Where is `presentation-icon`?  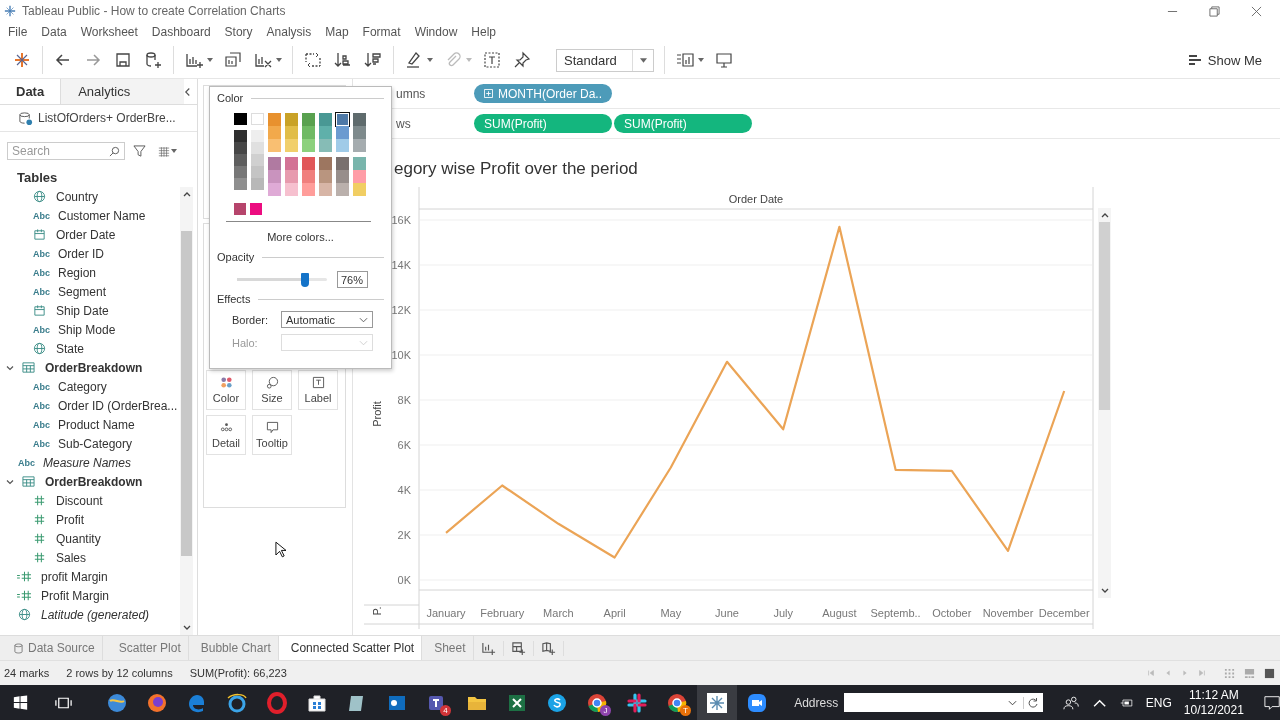
presentation-icon is located at coordinates (724, 60).